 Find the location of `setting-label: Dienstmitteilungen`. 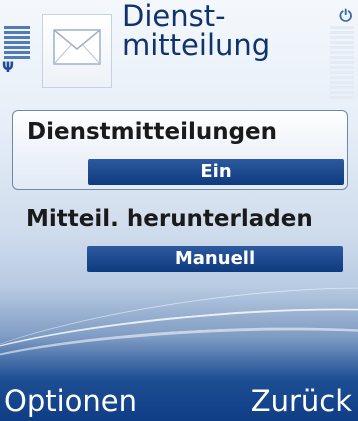

setting-label: Dienstmitteilungen is located at coordinates (152, 132).